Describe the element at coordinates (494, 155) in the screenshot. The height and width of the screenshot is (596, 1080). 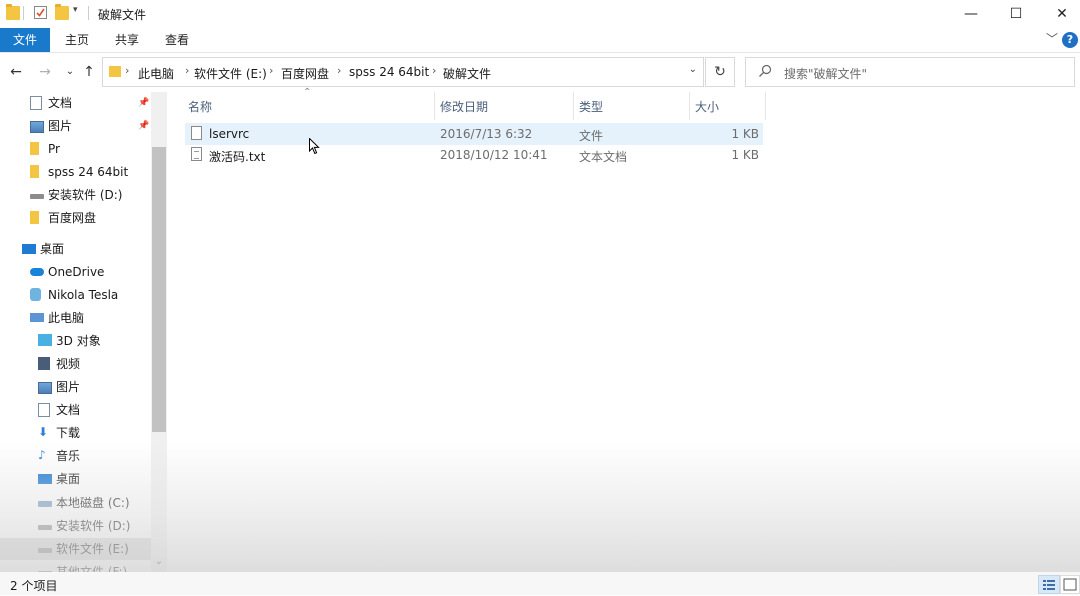
I see `file-modified: 2018/10/12 10:41` at that location.